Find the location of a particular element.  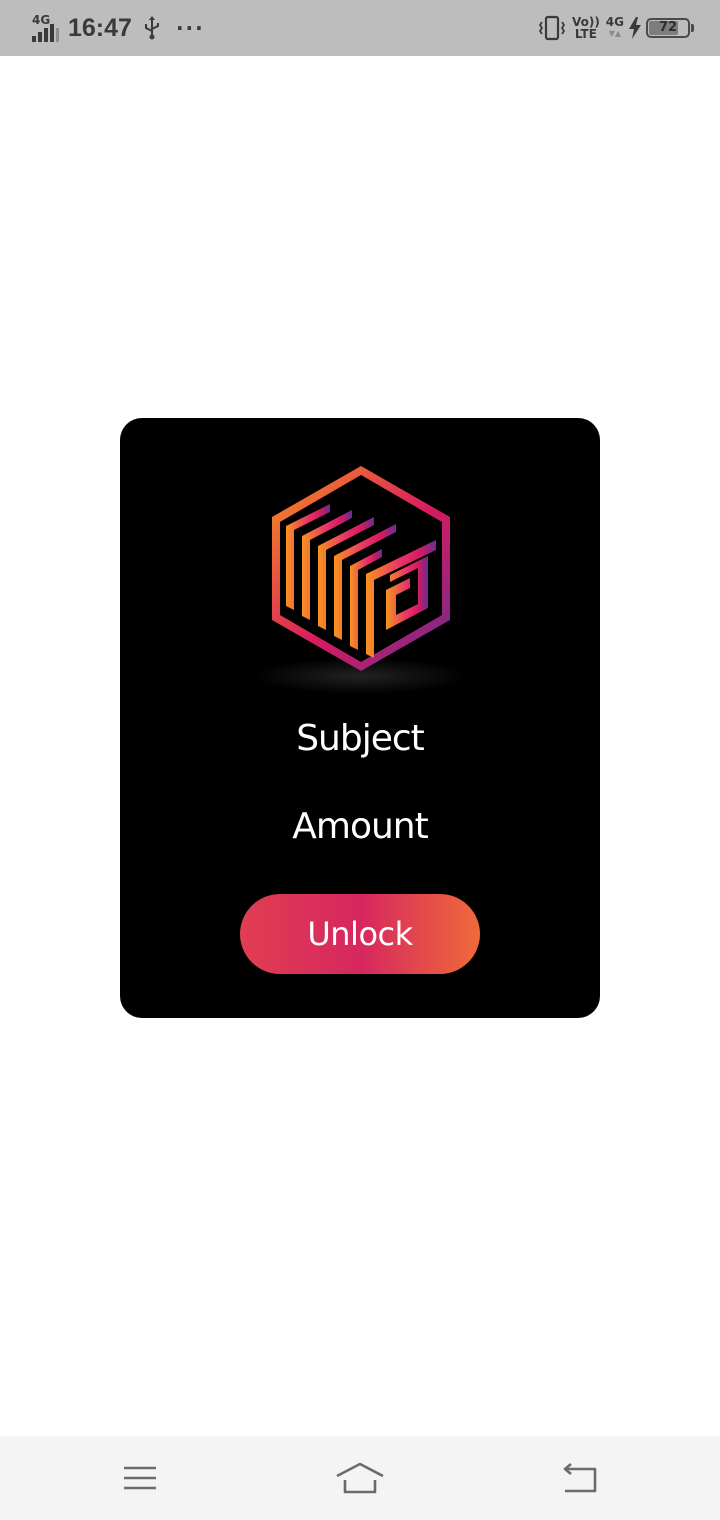

vibrate-icon is located at coordinates (552, 28).